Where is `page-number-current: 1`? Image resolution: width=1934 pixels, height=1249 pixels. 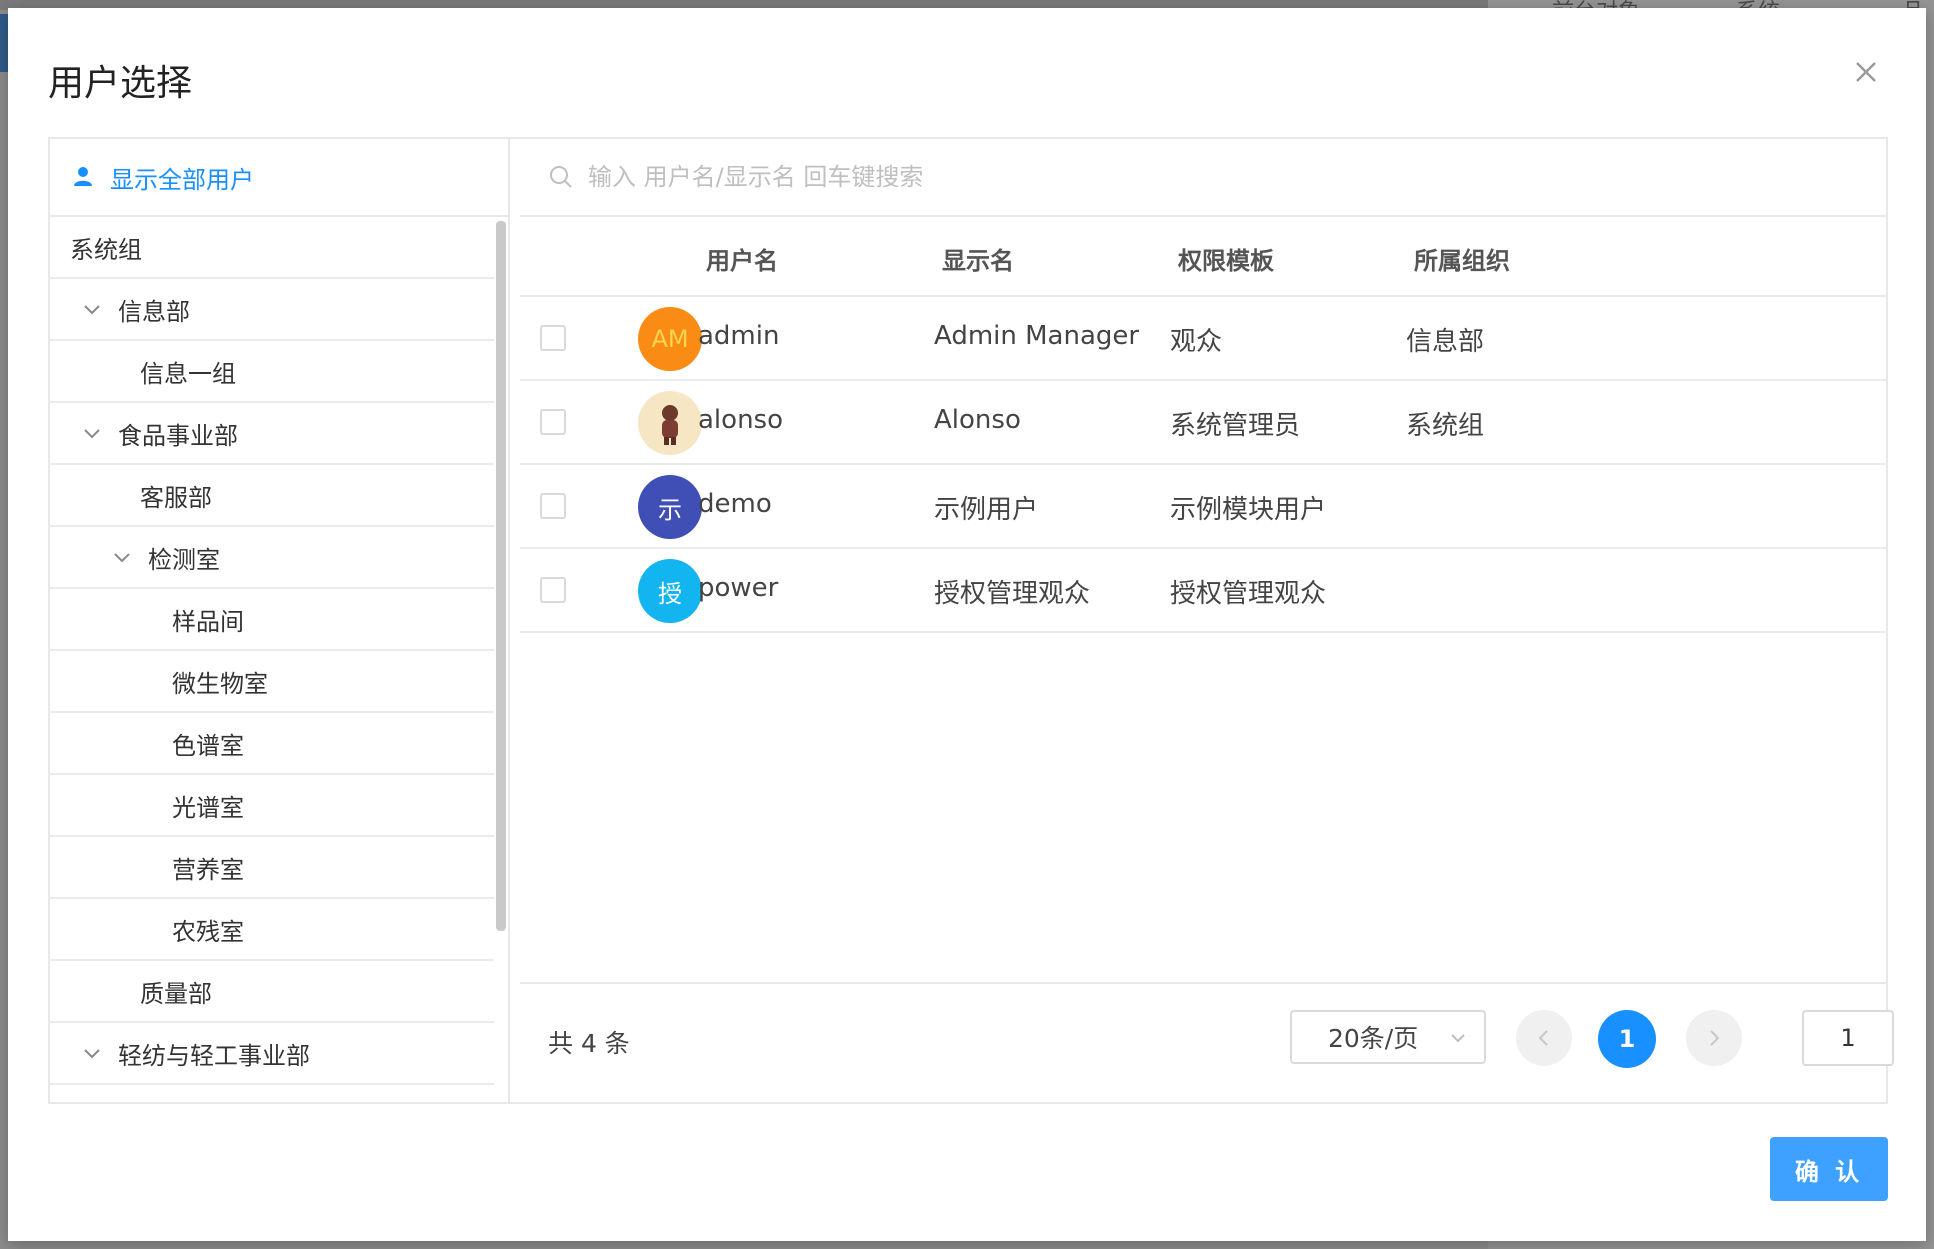 page-number-current: 1 is located at coordinates (1627, 1039).